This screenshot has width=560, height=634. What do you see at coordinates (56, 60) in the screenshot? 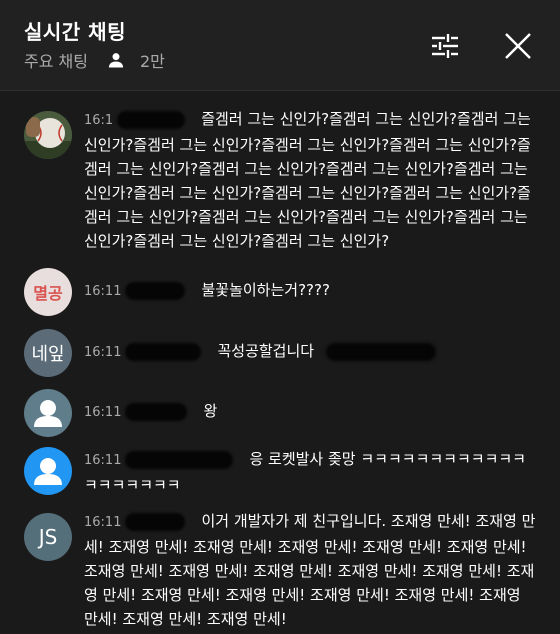
I see `chat-mode-selector: 주요 채팅` at bounding box center [56, 60].